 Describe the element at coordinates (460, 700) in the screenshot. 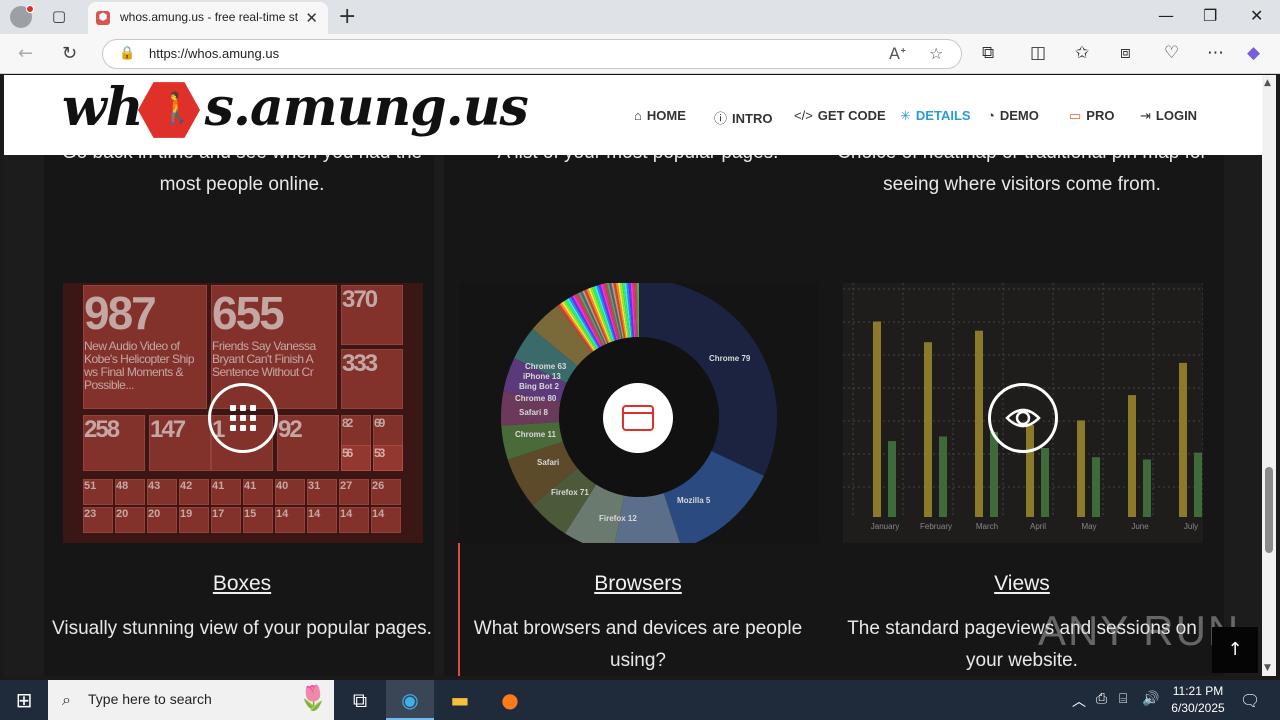

I see `file-explorer-icon: ▬` at that location.